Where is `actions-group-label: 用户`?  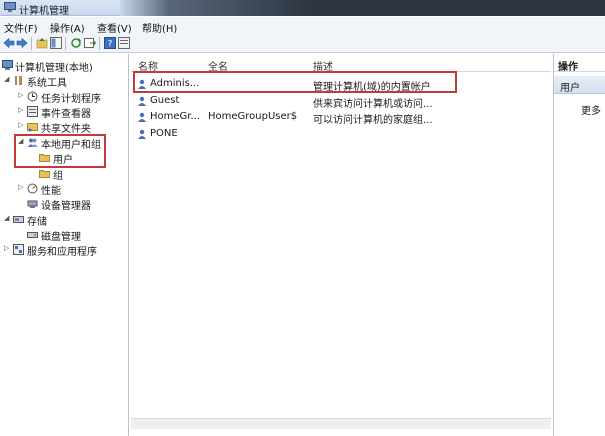 actions-group-label: 用户 is located at coordinates (570, 88).